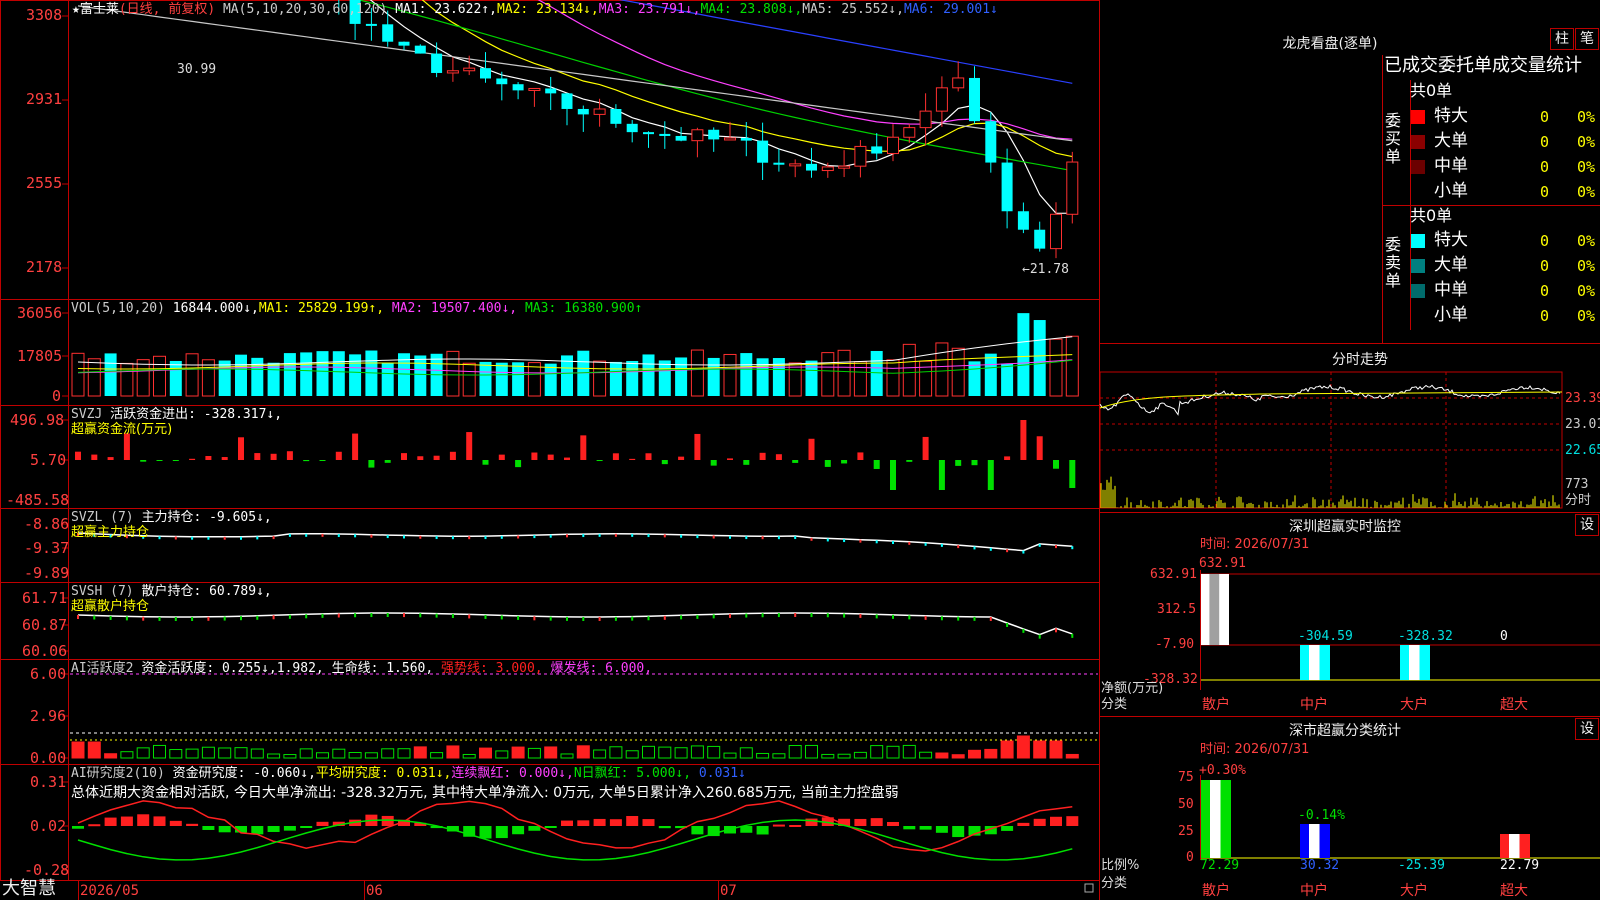 Image resolution: width=1600 pixels, height=900 pixels. I want to click on class-bottom-value: 22.79, so click(1520, 865).